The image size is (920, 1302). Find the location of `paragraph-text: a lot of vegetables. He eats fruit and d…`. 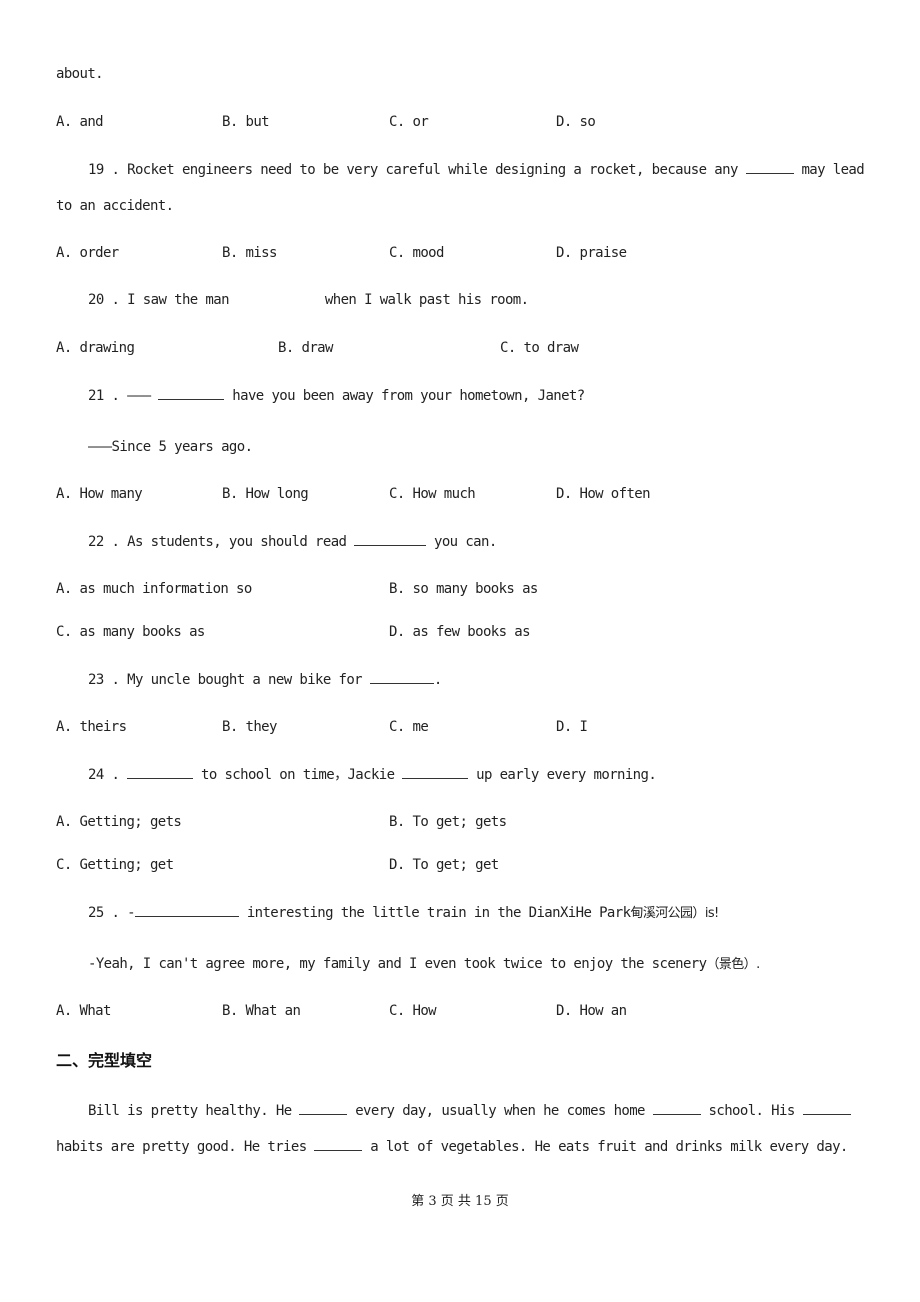

paragraph-text: a lot of vegetables. He eats fruit and d… is located at coordinates (605, 1147).